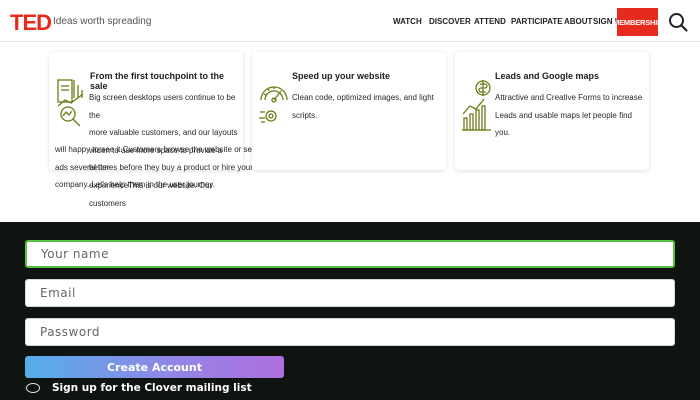 The width and height of the screenshot is (700, 400). I want to click on nav-discover: DISCOVER, so click(450, 21).